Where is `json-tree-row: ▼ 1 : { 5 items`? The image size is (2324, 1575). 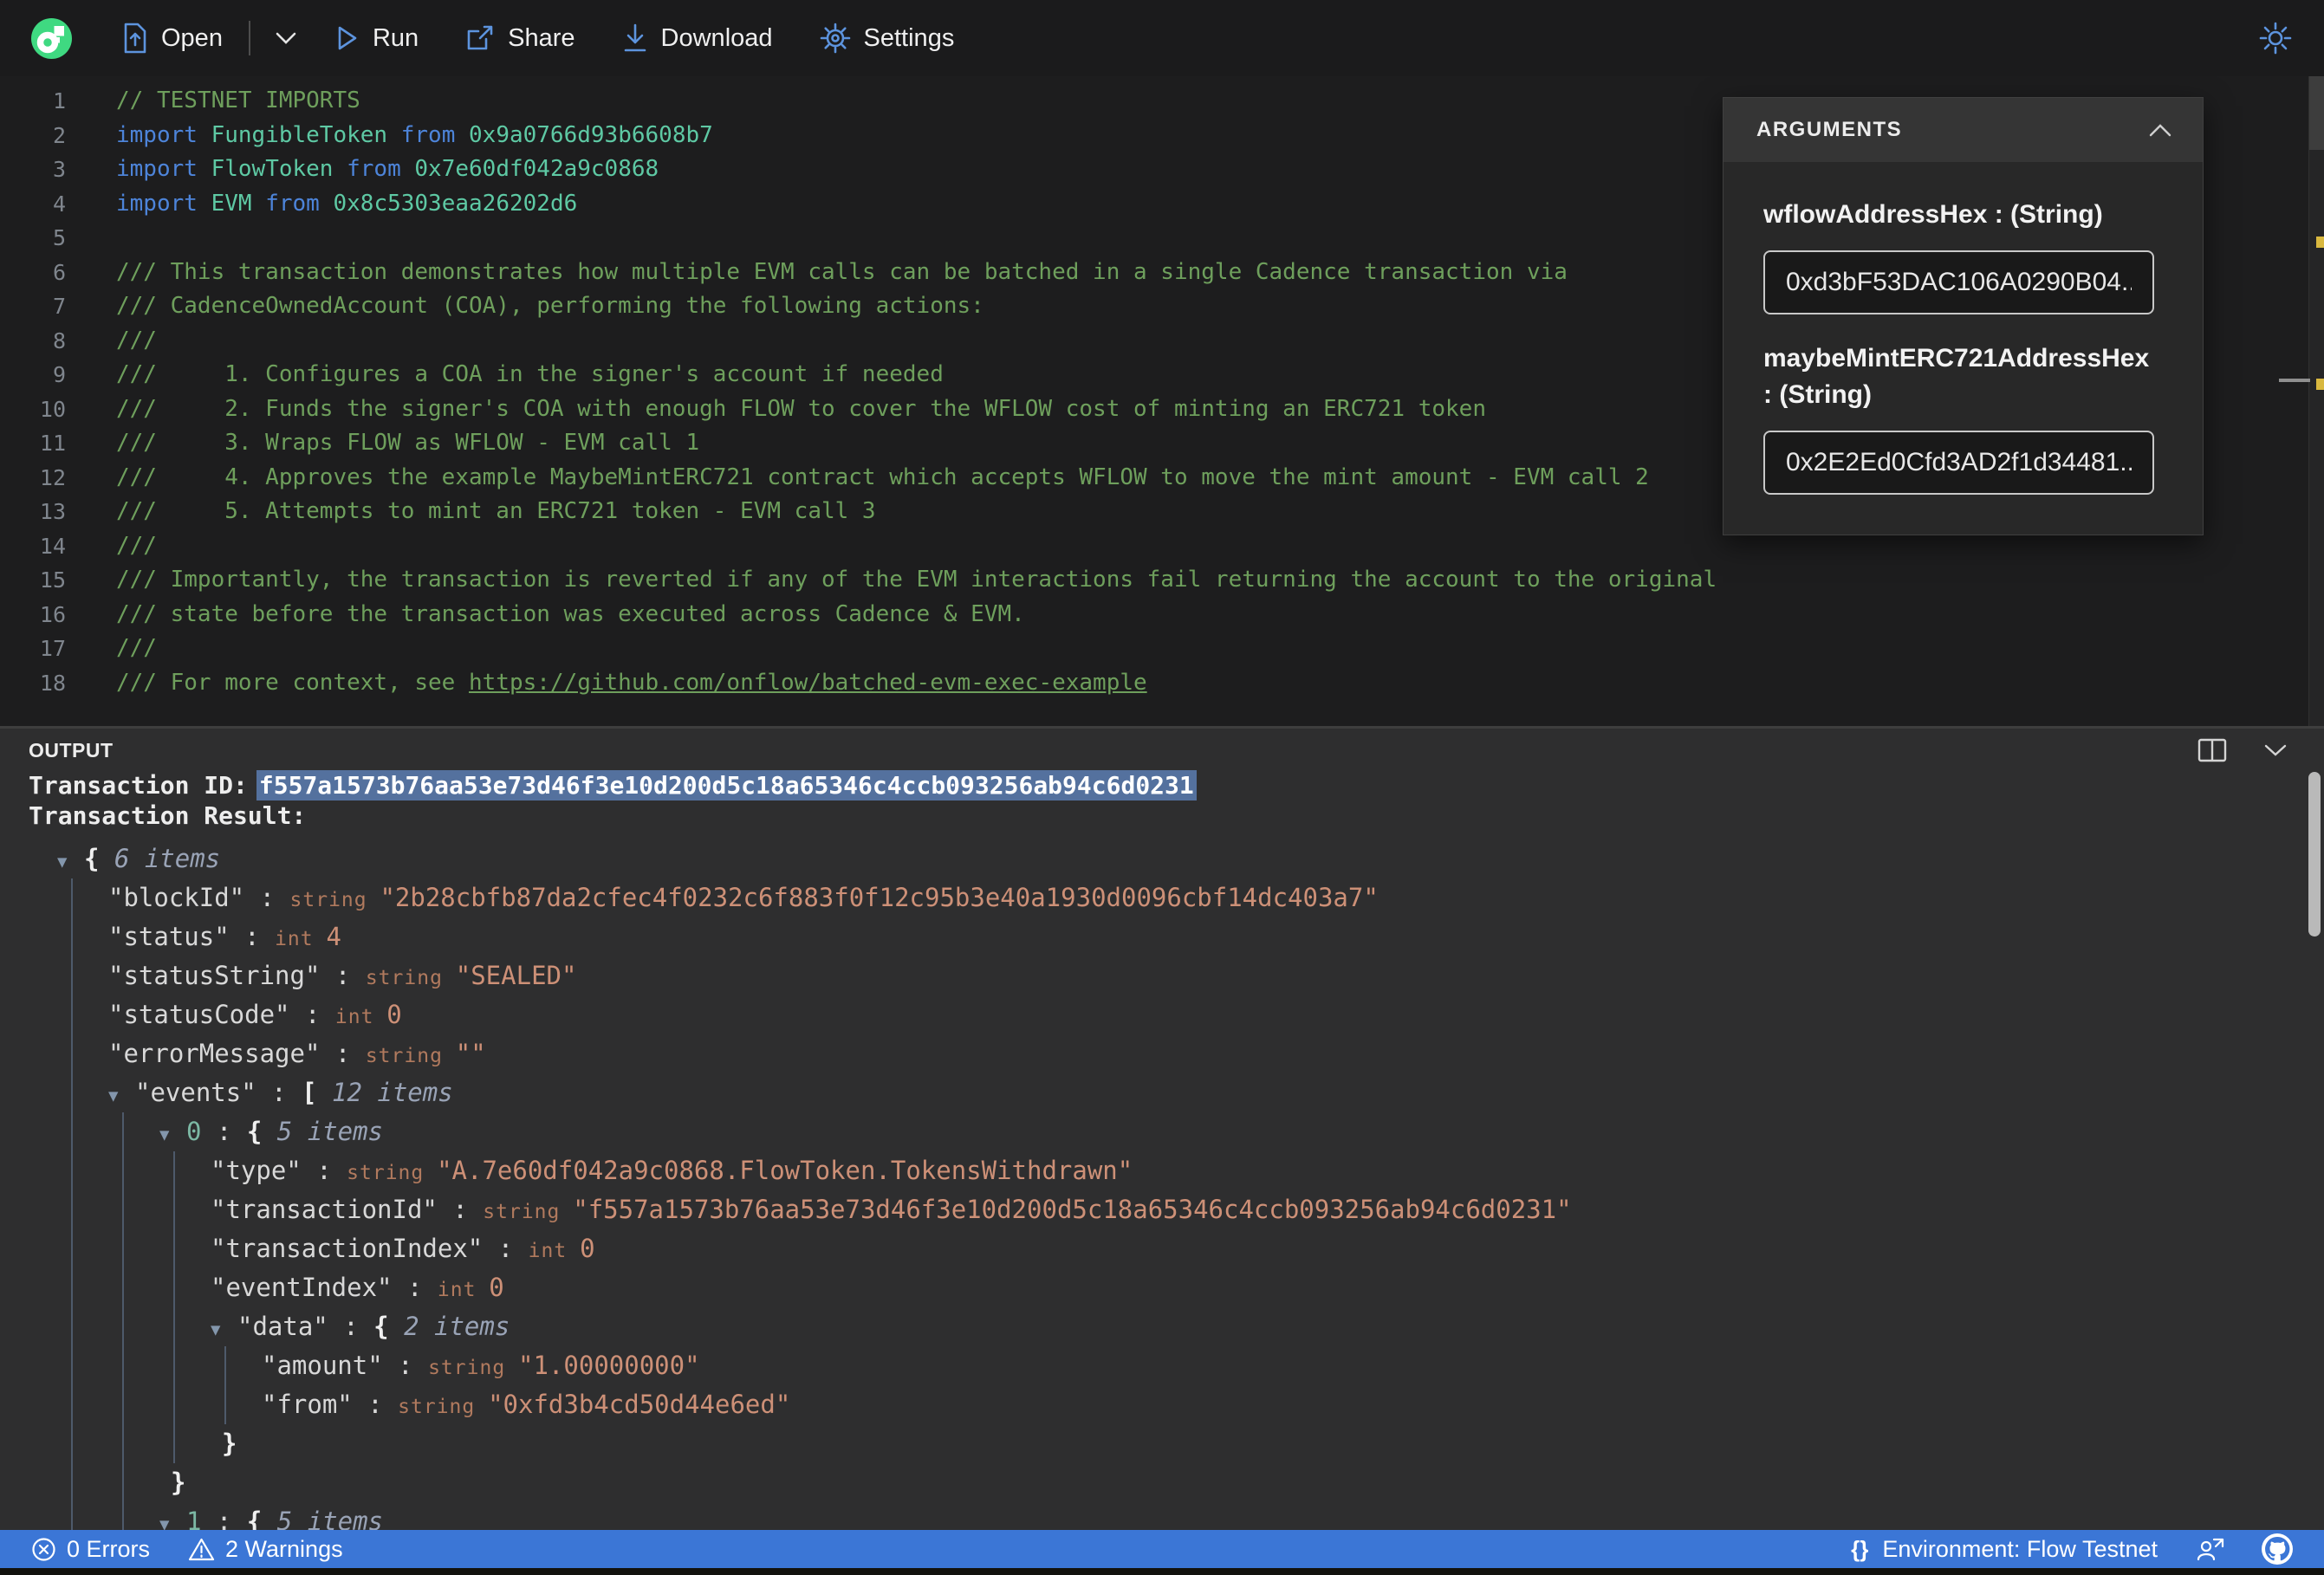 json-tree-row: ▼ 1 : { 5 items is located at coordinates (1176, 1516).